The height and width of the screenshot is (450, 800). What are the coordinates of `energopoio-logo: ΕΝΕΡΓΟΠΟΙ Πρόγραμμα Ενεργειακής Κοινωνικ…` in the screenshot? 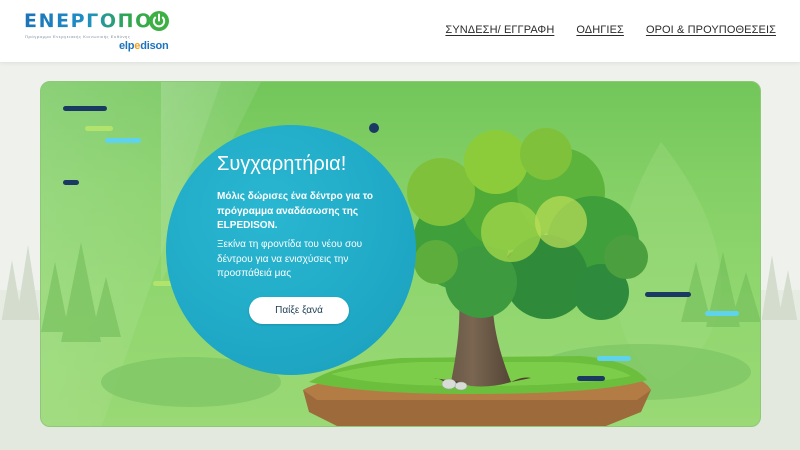 It's located at (99, 32).